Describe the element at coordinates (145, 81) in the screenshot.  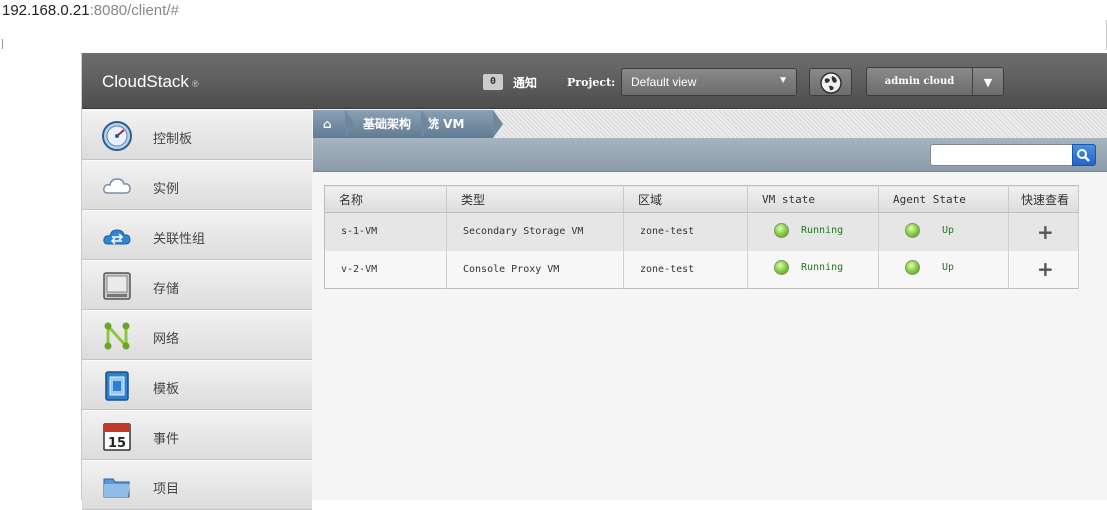
I see `logo-text: CloudStack` at that location.